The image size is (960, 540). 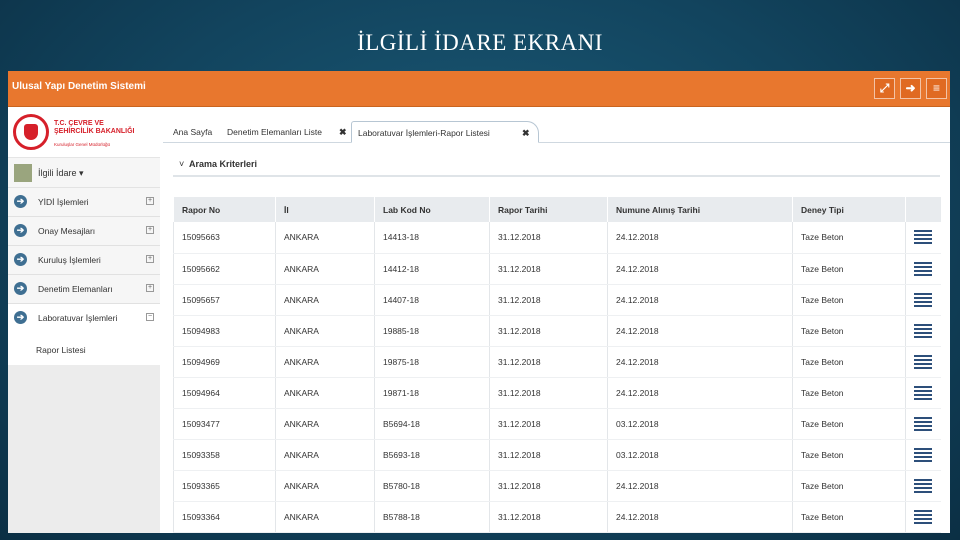 What do you see at coordinates (79, 86) in the screenshot?
I see `app-title: Ulusal Yapı Denetim Sistemi` at bounding box center [79, 86].